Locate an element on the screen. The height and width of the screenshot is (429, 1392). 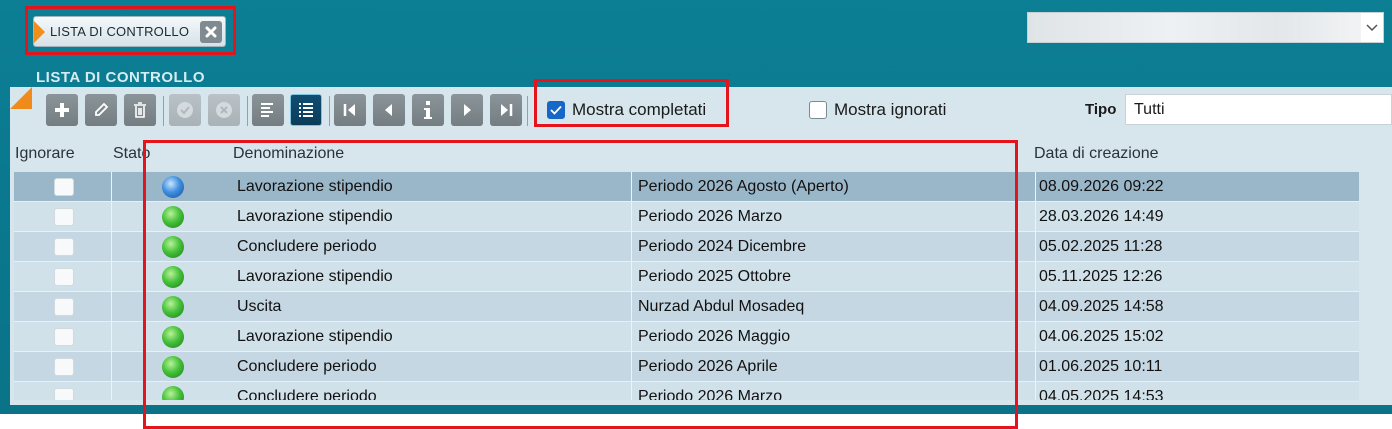
show-completed-toggle: Mostra completati is located at coordinates (626, 110).